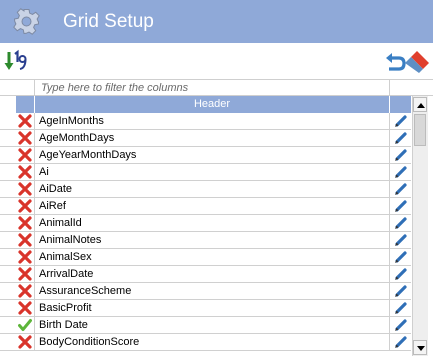 This screenshot has width=433, height=356. I want to click on table-row: AnimalId, so click(205, 223).